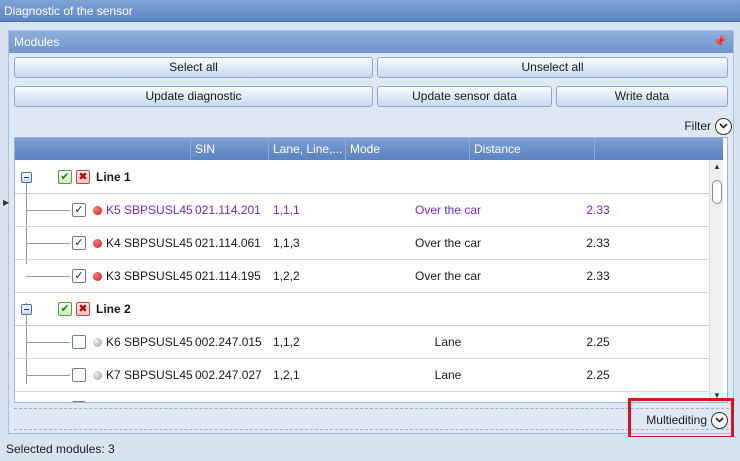  What do you see at coordinates (37, 42) in the screenshot?
I see `panel-title: Modules` at bounding box center [37, 42].